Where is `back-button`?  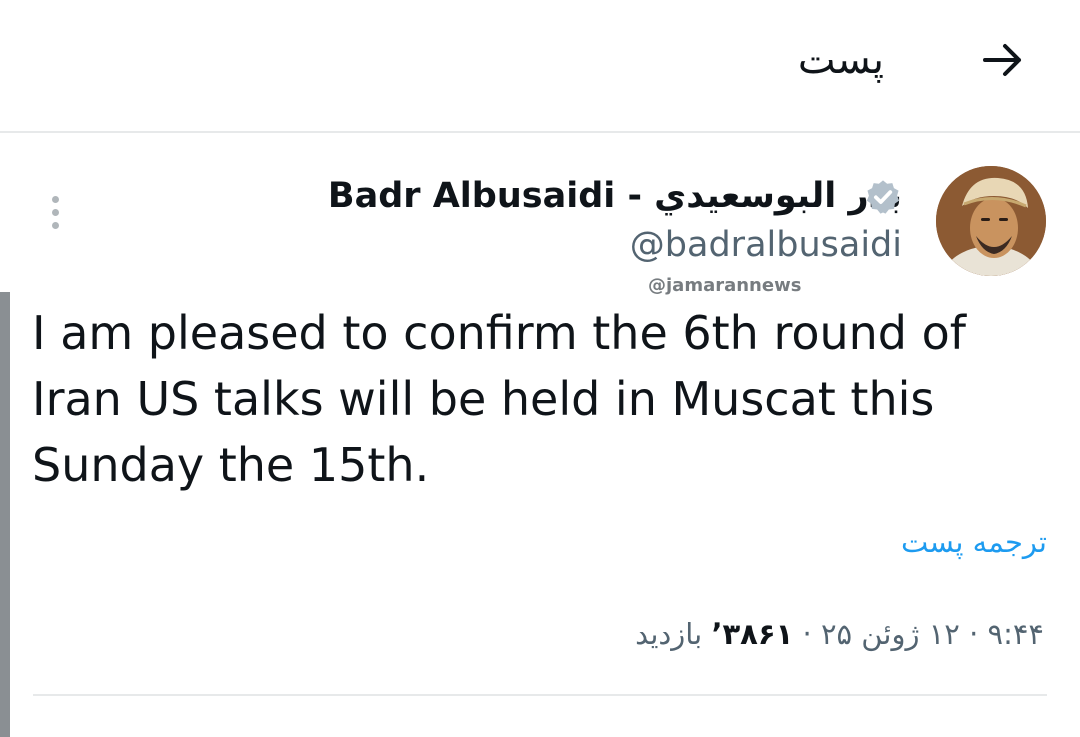 back-button is located at coordinates (1003, 60).